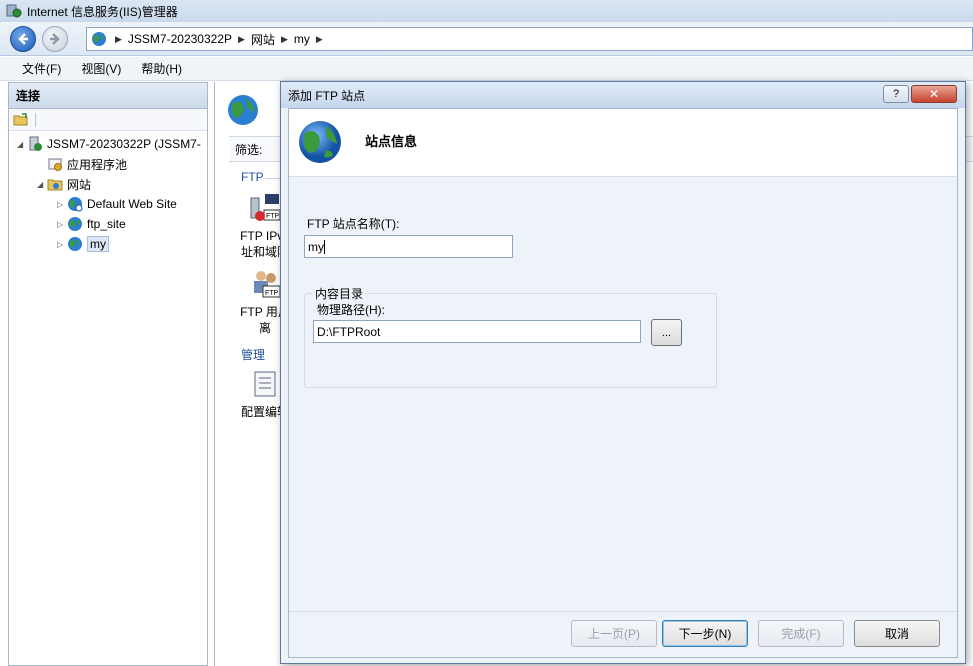  Describe the element at coordinates (79, 184) in the screenshot. I see `tree-label: 网站` at that location.